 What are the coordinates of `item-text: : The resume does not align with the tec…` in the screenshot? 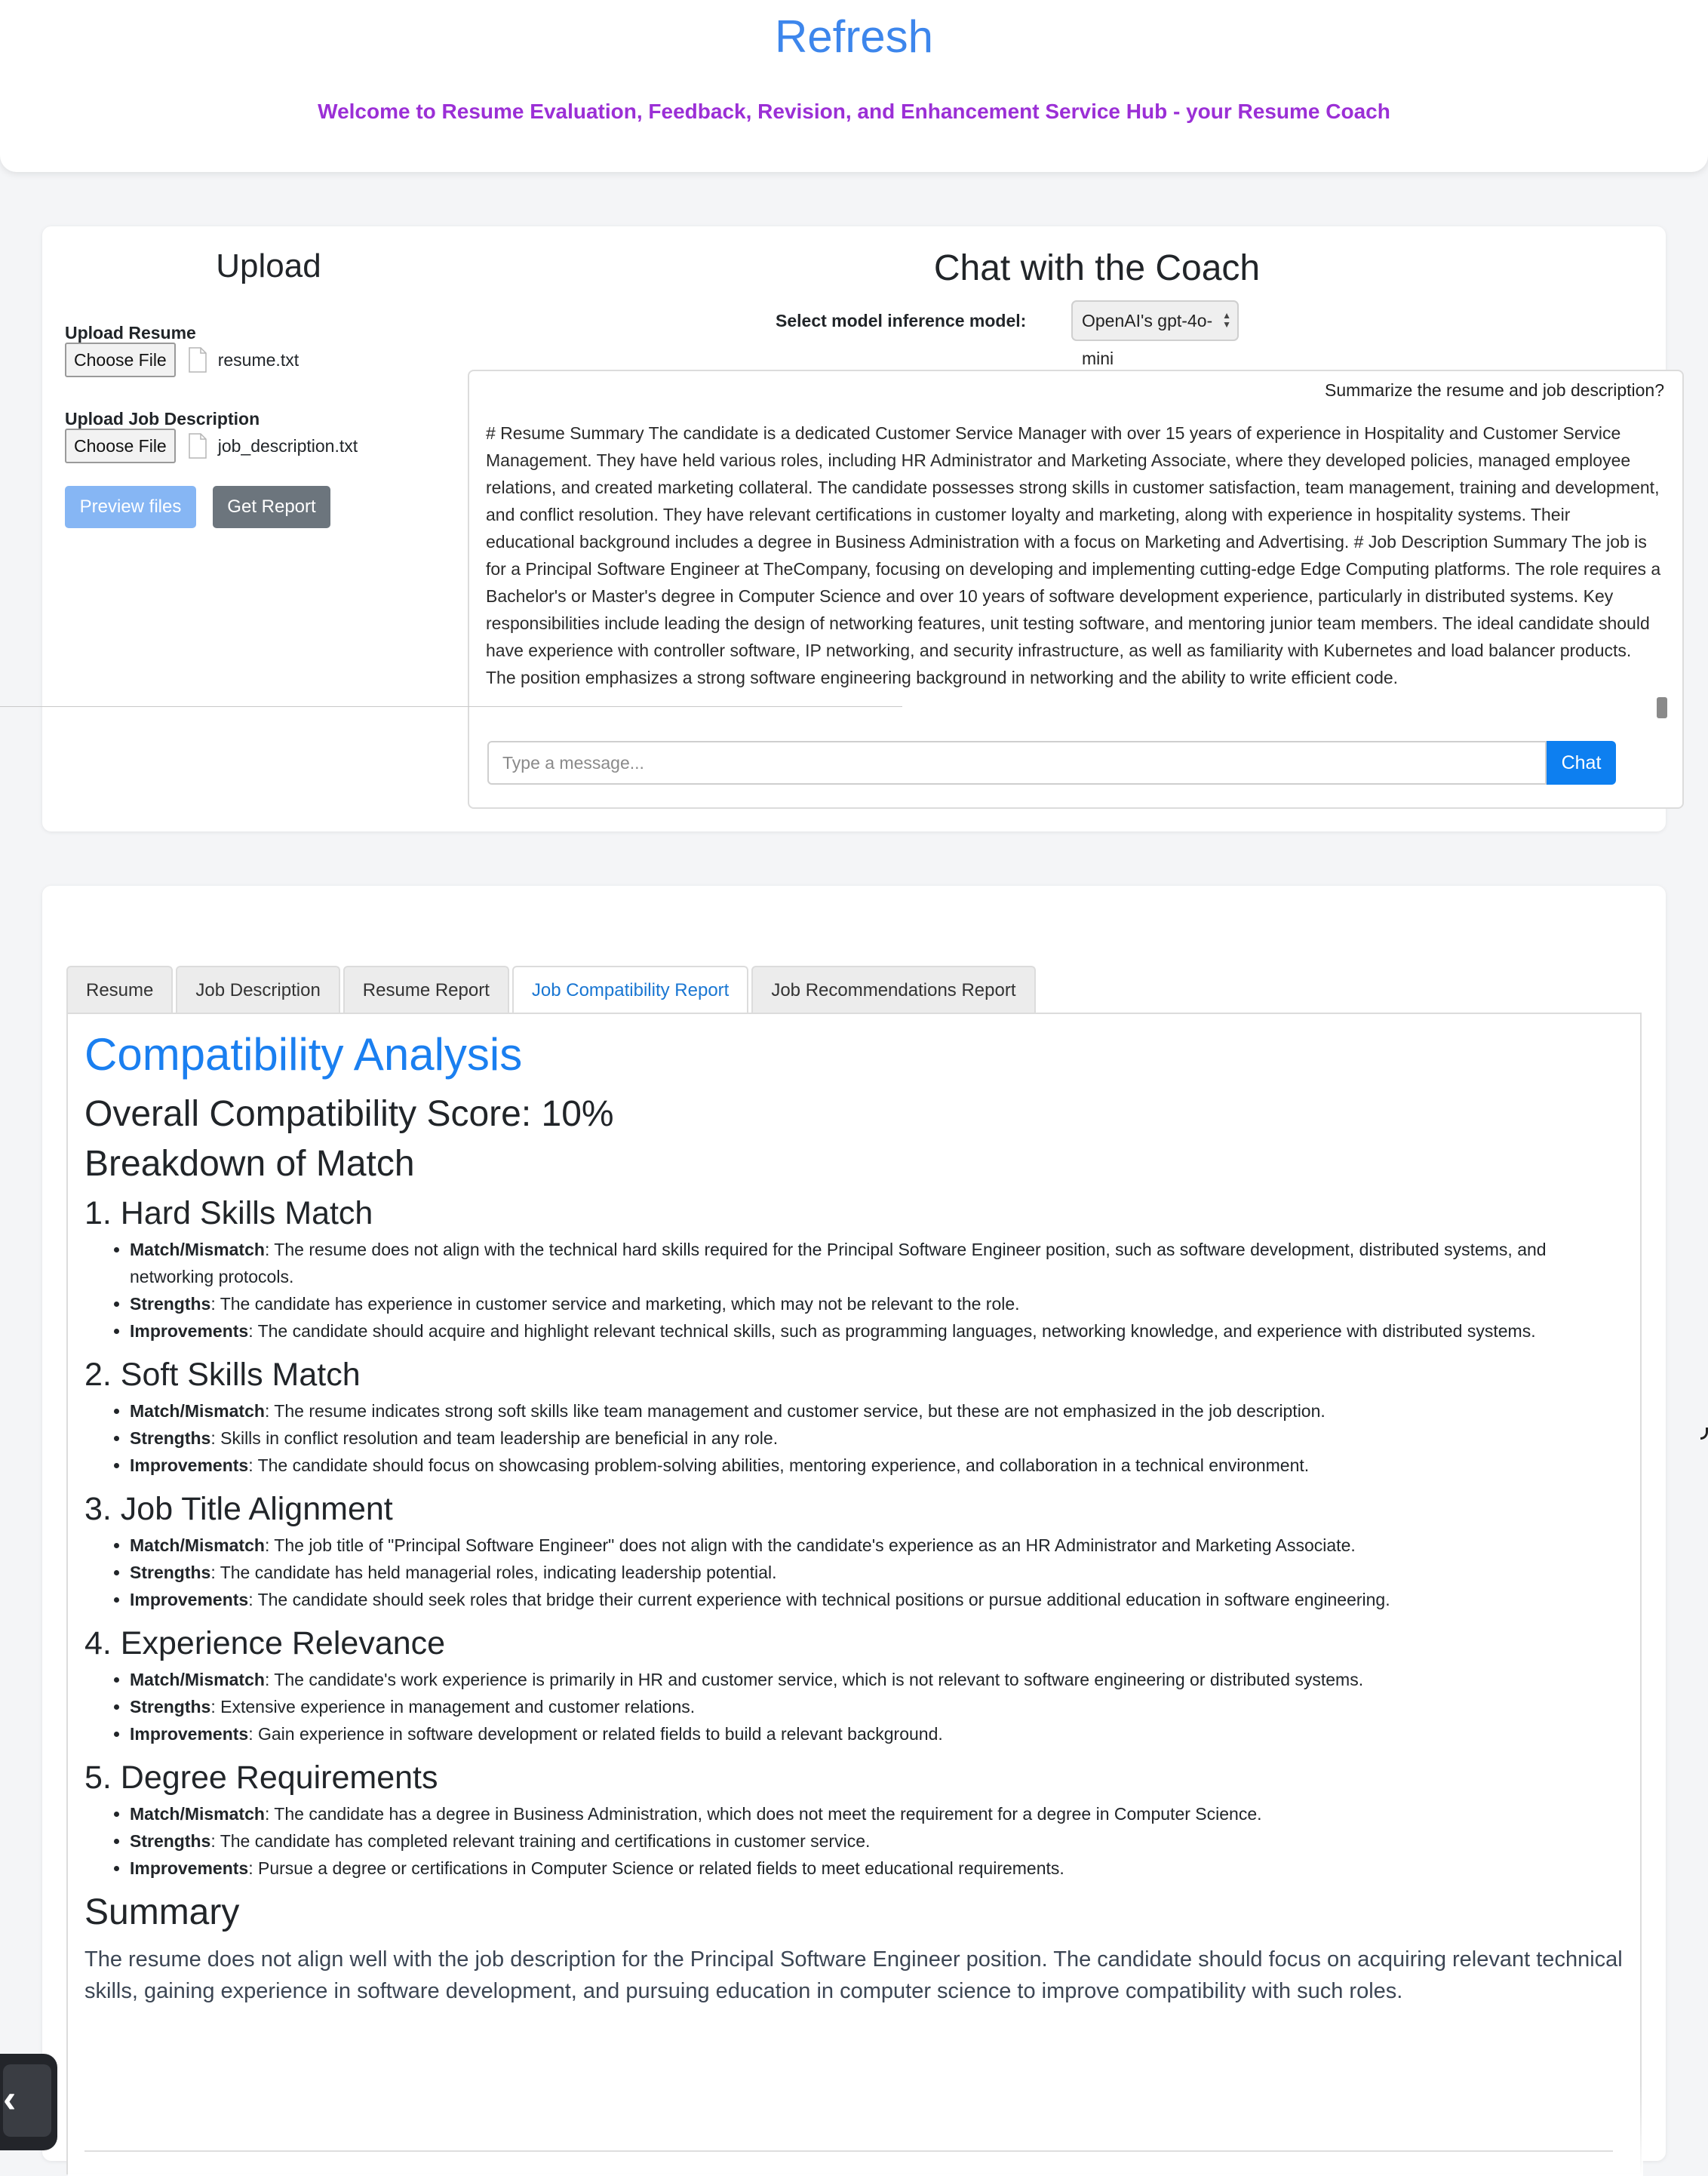 It's located at (838, 1263).